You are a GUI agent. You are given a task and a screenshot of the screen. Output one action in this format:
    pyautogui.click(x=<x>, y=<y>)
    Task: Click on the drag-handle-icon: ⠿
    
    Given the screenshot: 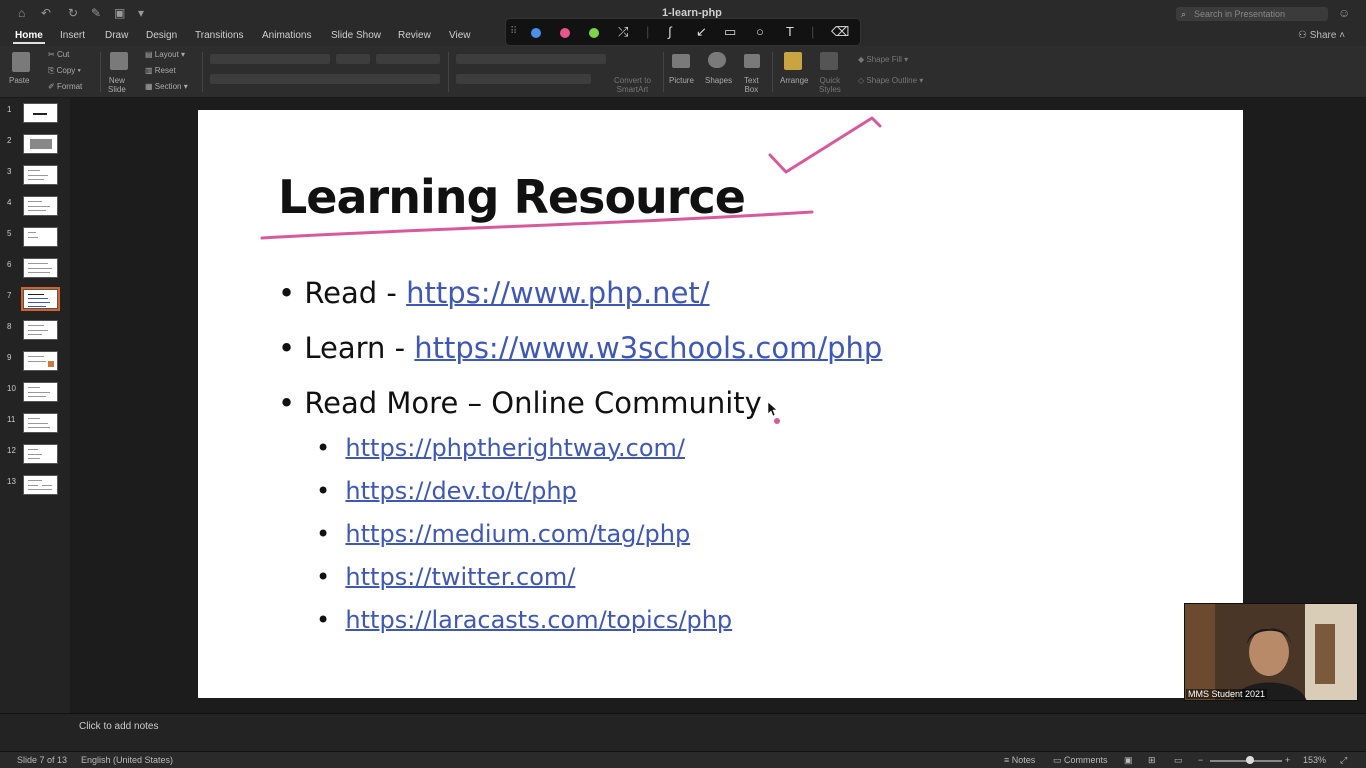 What is the action you would take?
    pyautogui.click(x=513, y=31)
    